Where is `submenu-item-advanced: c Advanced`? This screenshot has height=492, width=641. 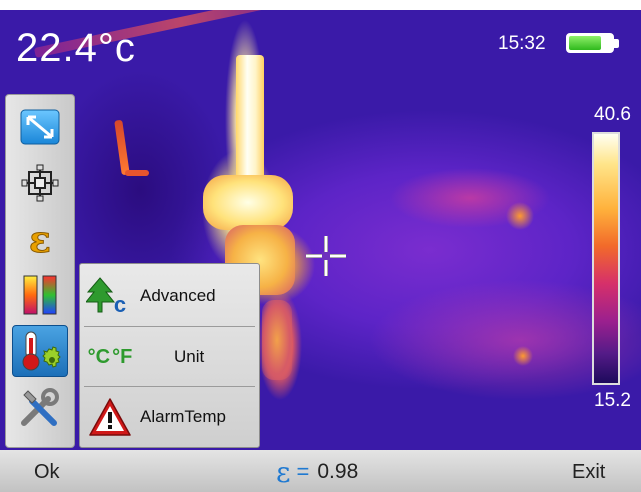 submenu-item-advanced: c Advanced is located at coordinates (169, 296).